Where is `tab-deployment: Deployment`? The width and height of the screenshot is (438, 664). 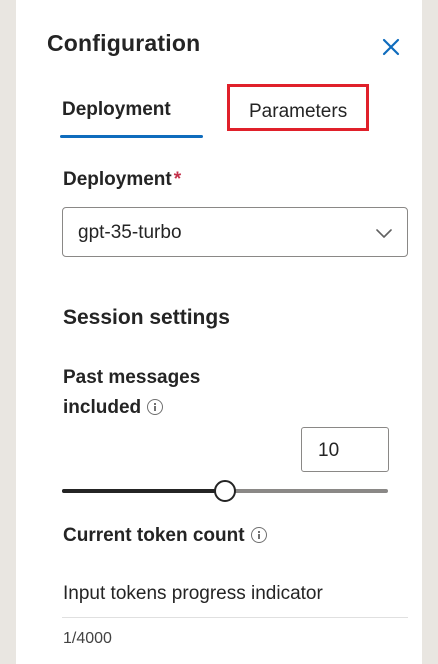
tab-deployment: Deployment is located at coordinates (116, 110).